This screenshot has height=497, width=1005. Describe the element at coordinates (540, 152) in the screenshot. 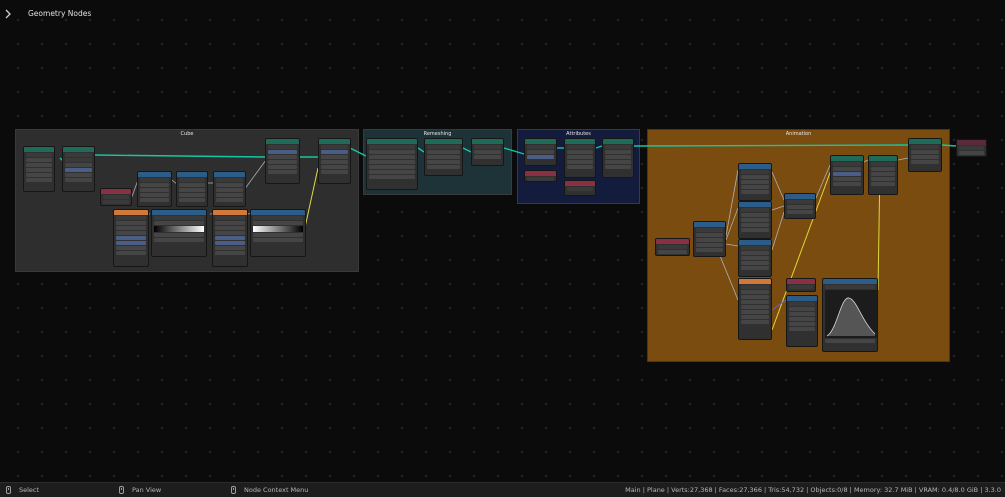

I see `node-attr-capture` at that location.